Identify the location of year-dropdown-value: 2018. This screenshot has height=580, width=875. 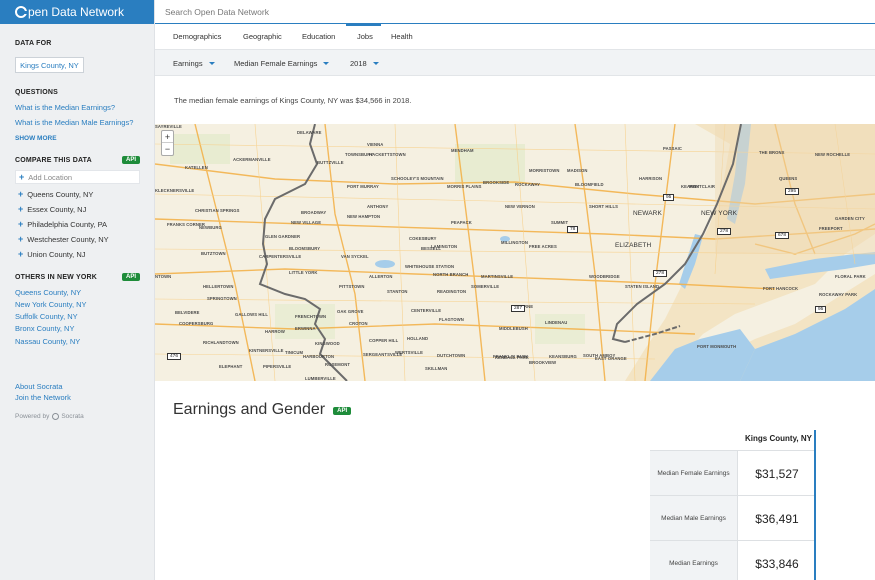
(358, 63).